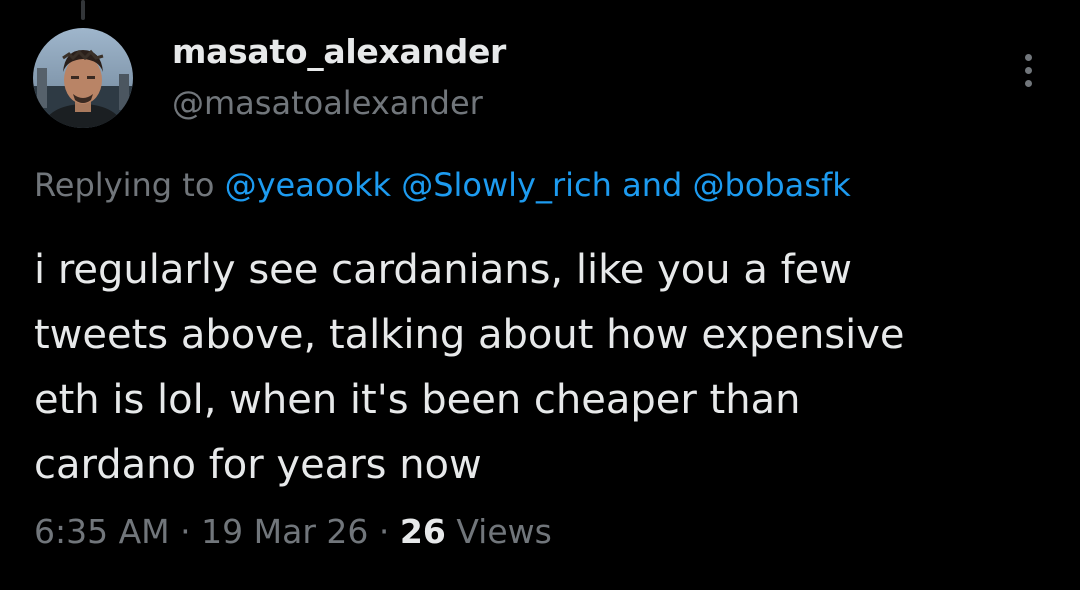 The image size is (1080, 590). Describe the element at coordinates (102, 531) in the screenshot. I see `tweet-time: 6:35 AM` at that location.